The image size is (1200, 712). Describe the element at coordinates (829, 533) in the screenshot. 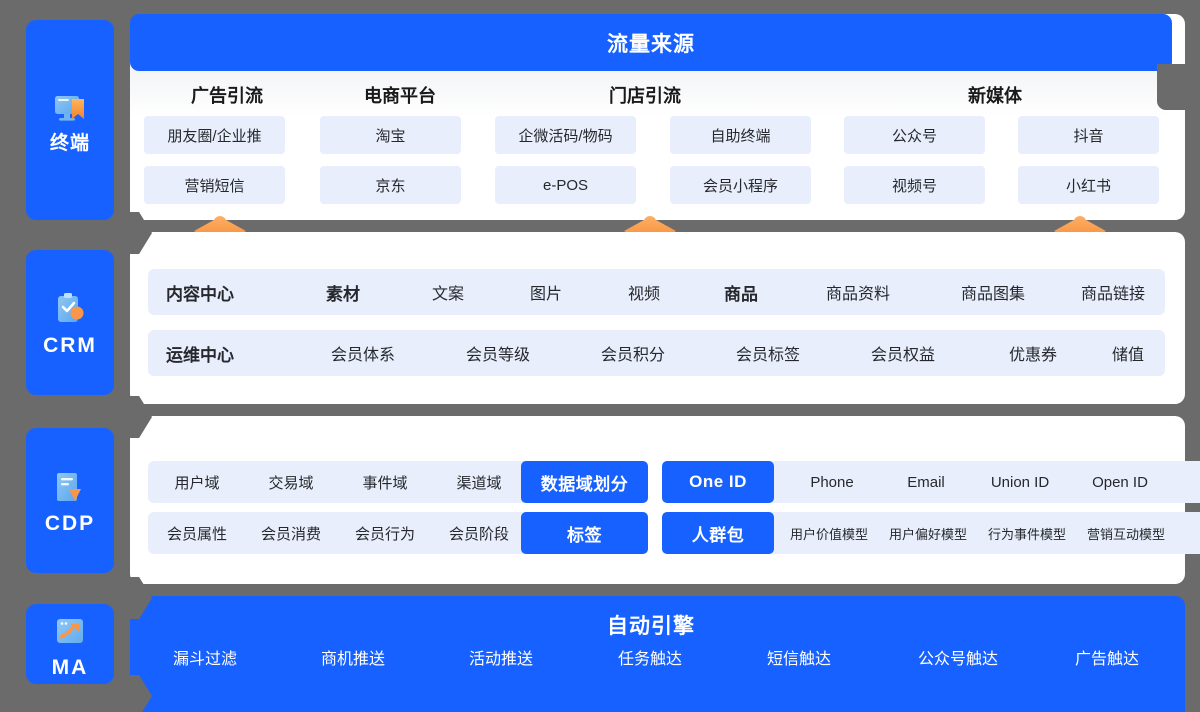

I see `cdp-cell: 用户价值模型` at that location.